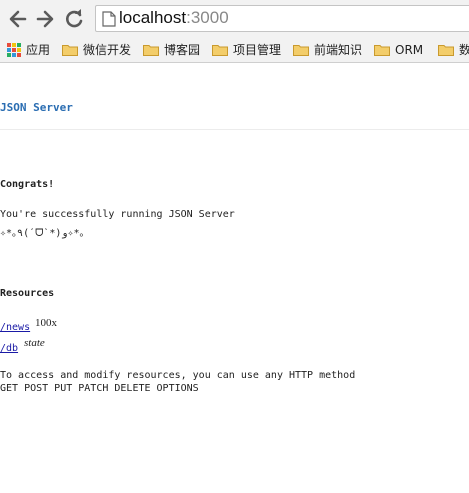 The image size is (469, 493). Describe the element at coordinates (153, 17) in the screenshot. I see `url-host: localhost` at that location.